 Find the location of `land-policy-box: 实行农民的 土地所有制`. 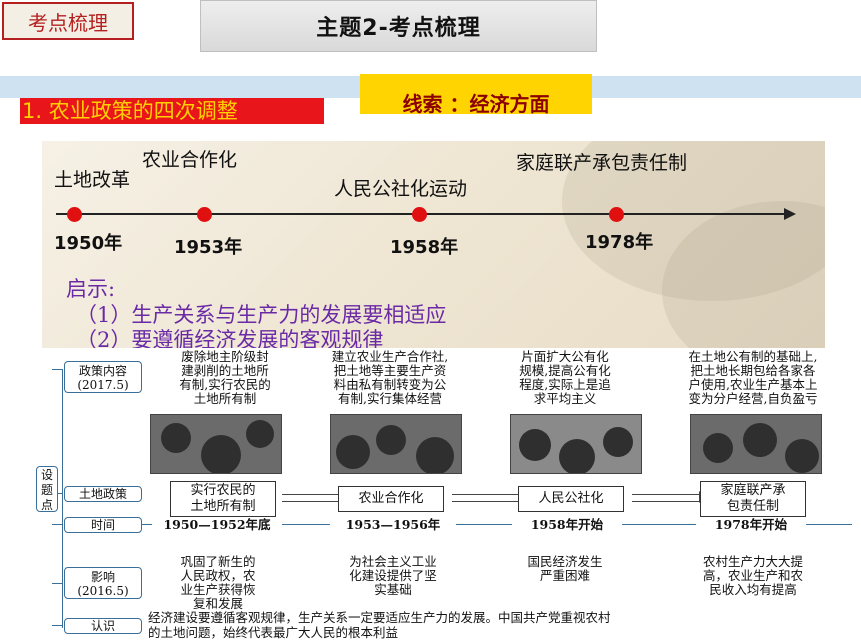

land-policy-box: 实行农民的 土地所有制 is located at coordinates (223, 499).